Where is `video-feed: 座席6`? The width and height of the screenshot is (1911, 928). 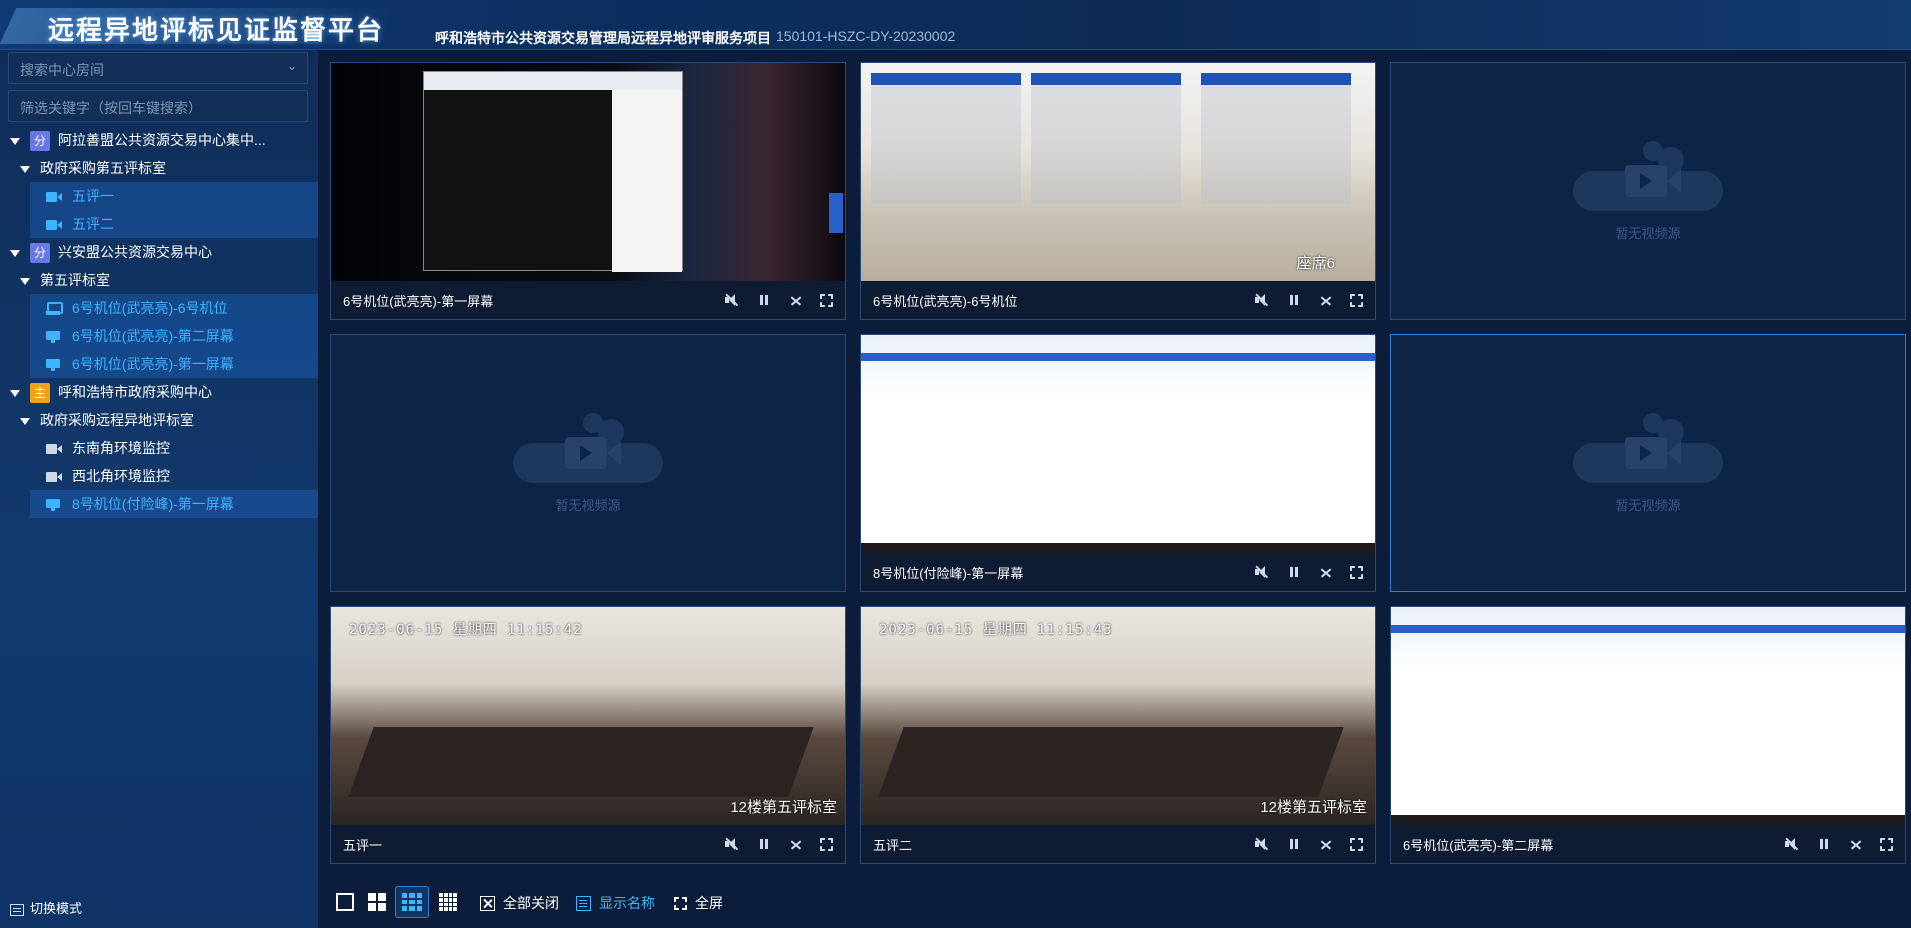 video-feed: 座席6 is located at coordinates (1118, 172).